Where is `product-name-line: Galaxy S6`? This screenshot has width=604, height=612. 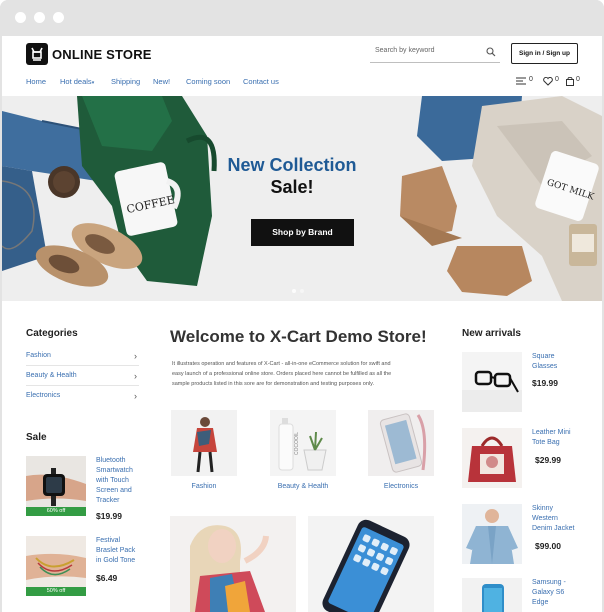 product-name-line: Galaxy S6 is located at coordinates (548, 592).